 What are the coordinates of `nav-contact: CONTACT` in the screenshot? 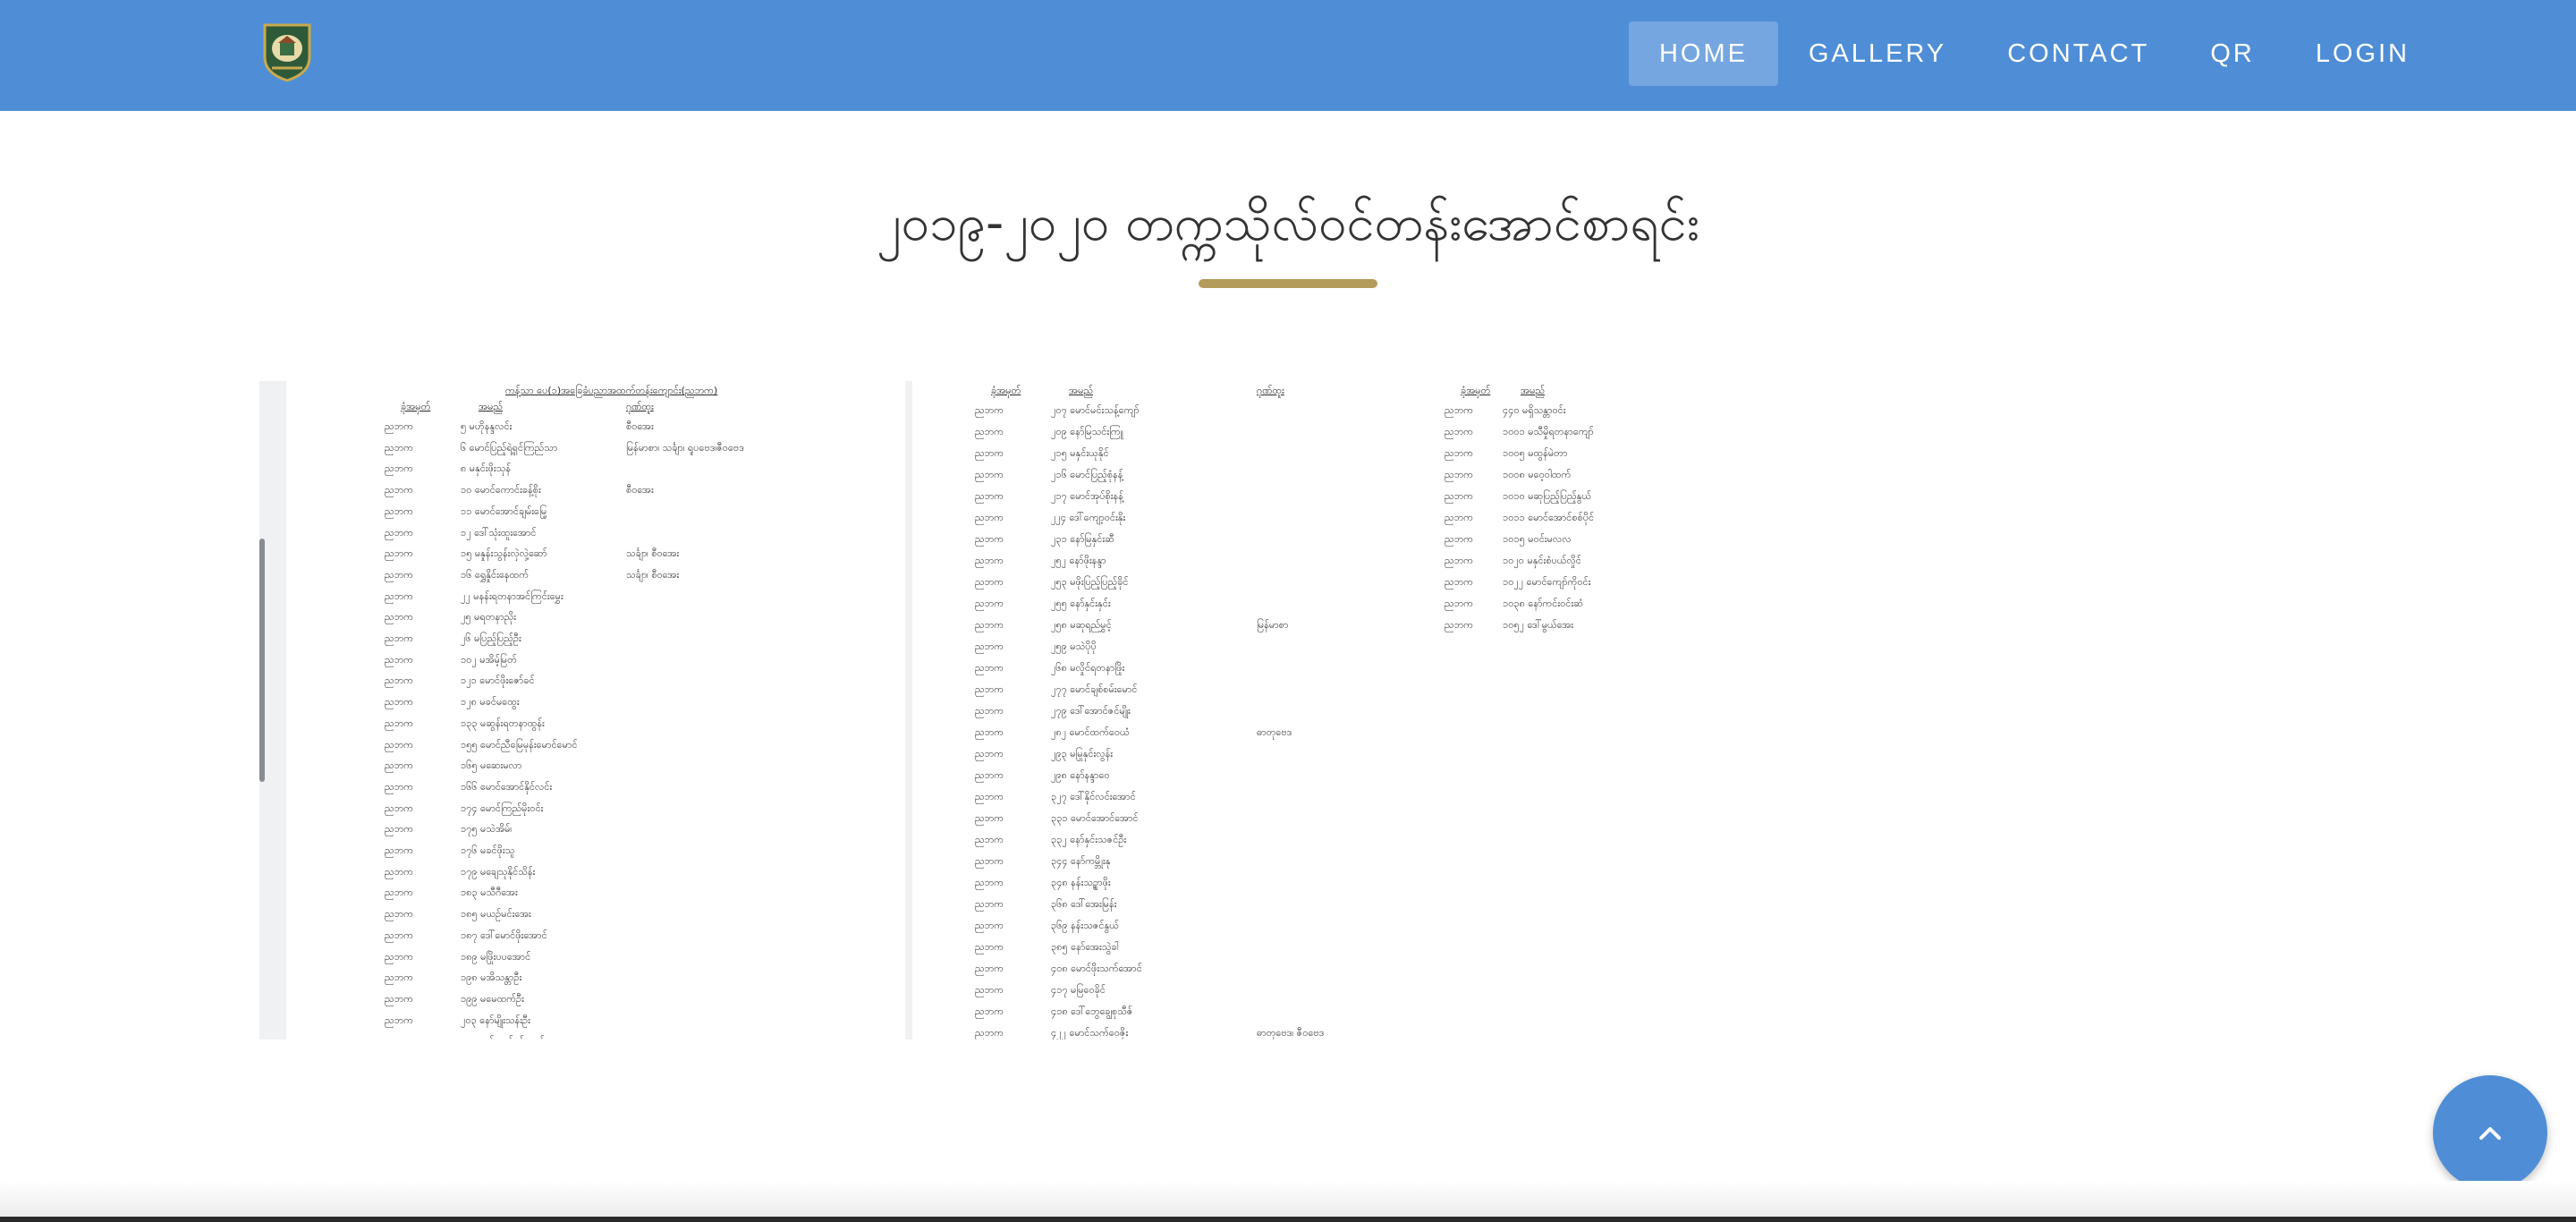 It's located at (2078, 53).